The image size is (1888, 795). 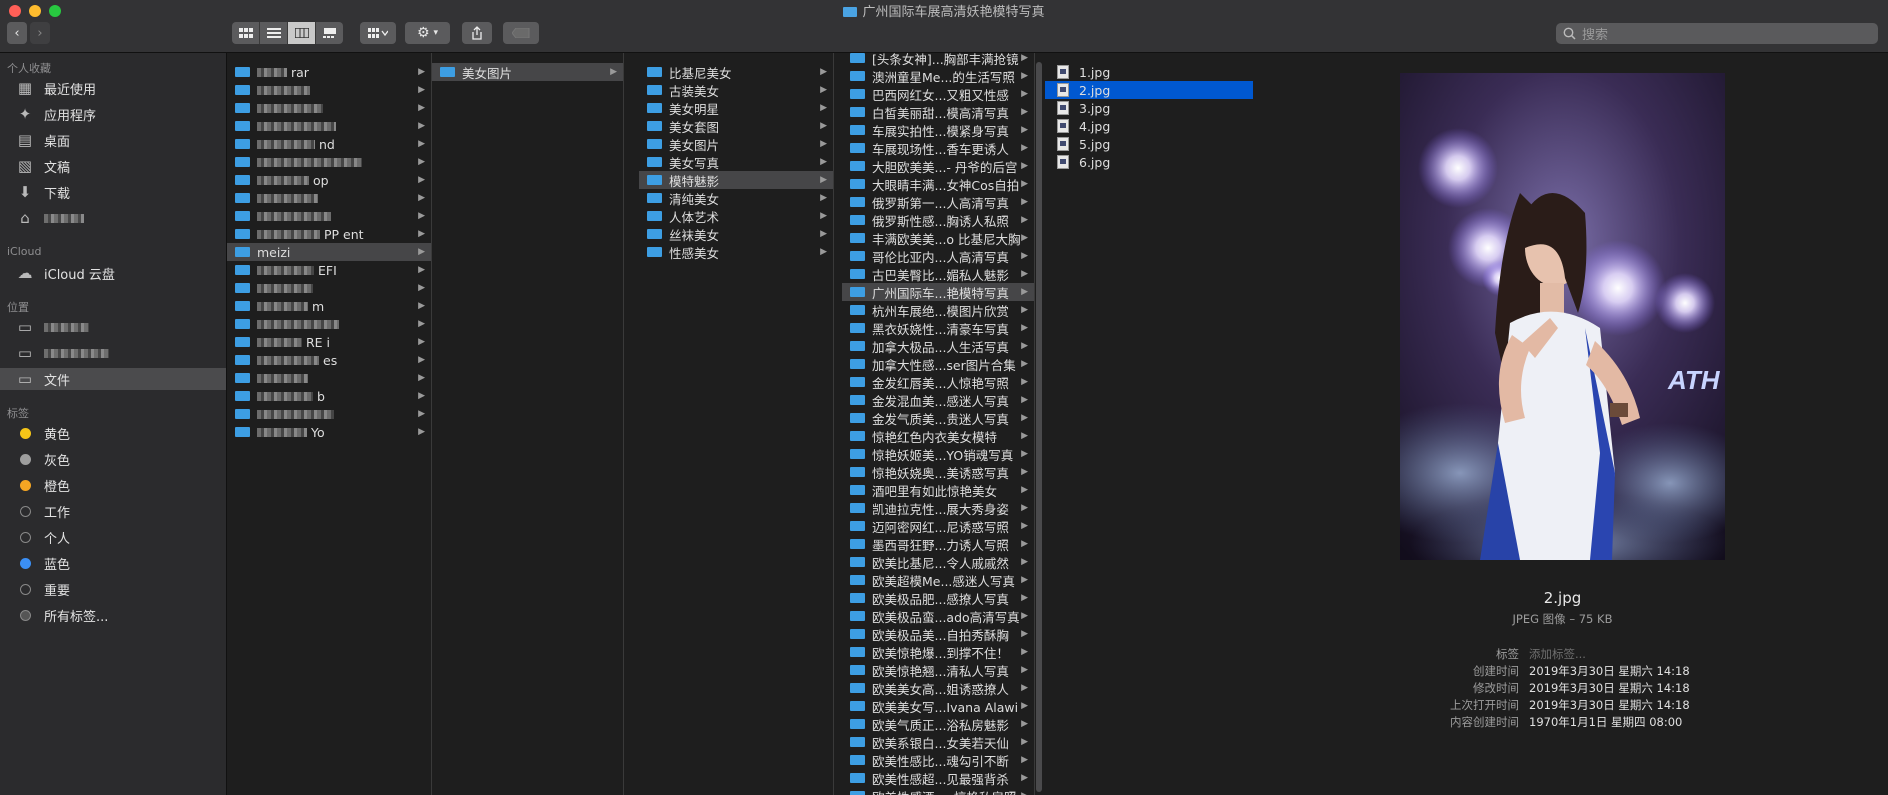 What do you see at coordinates (113, 273) in the screenshot?
I see `sidebar-item-icloud-drive: ☁ iCloud 云盘` at bounding box center [113, 273].